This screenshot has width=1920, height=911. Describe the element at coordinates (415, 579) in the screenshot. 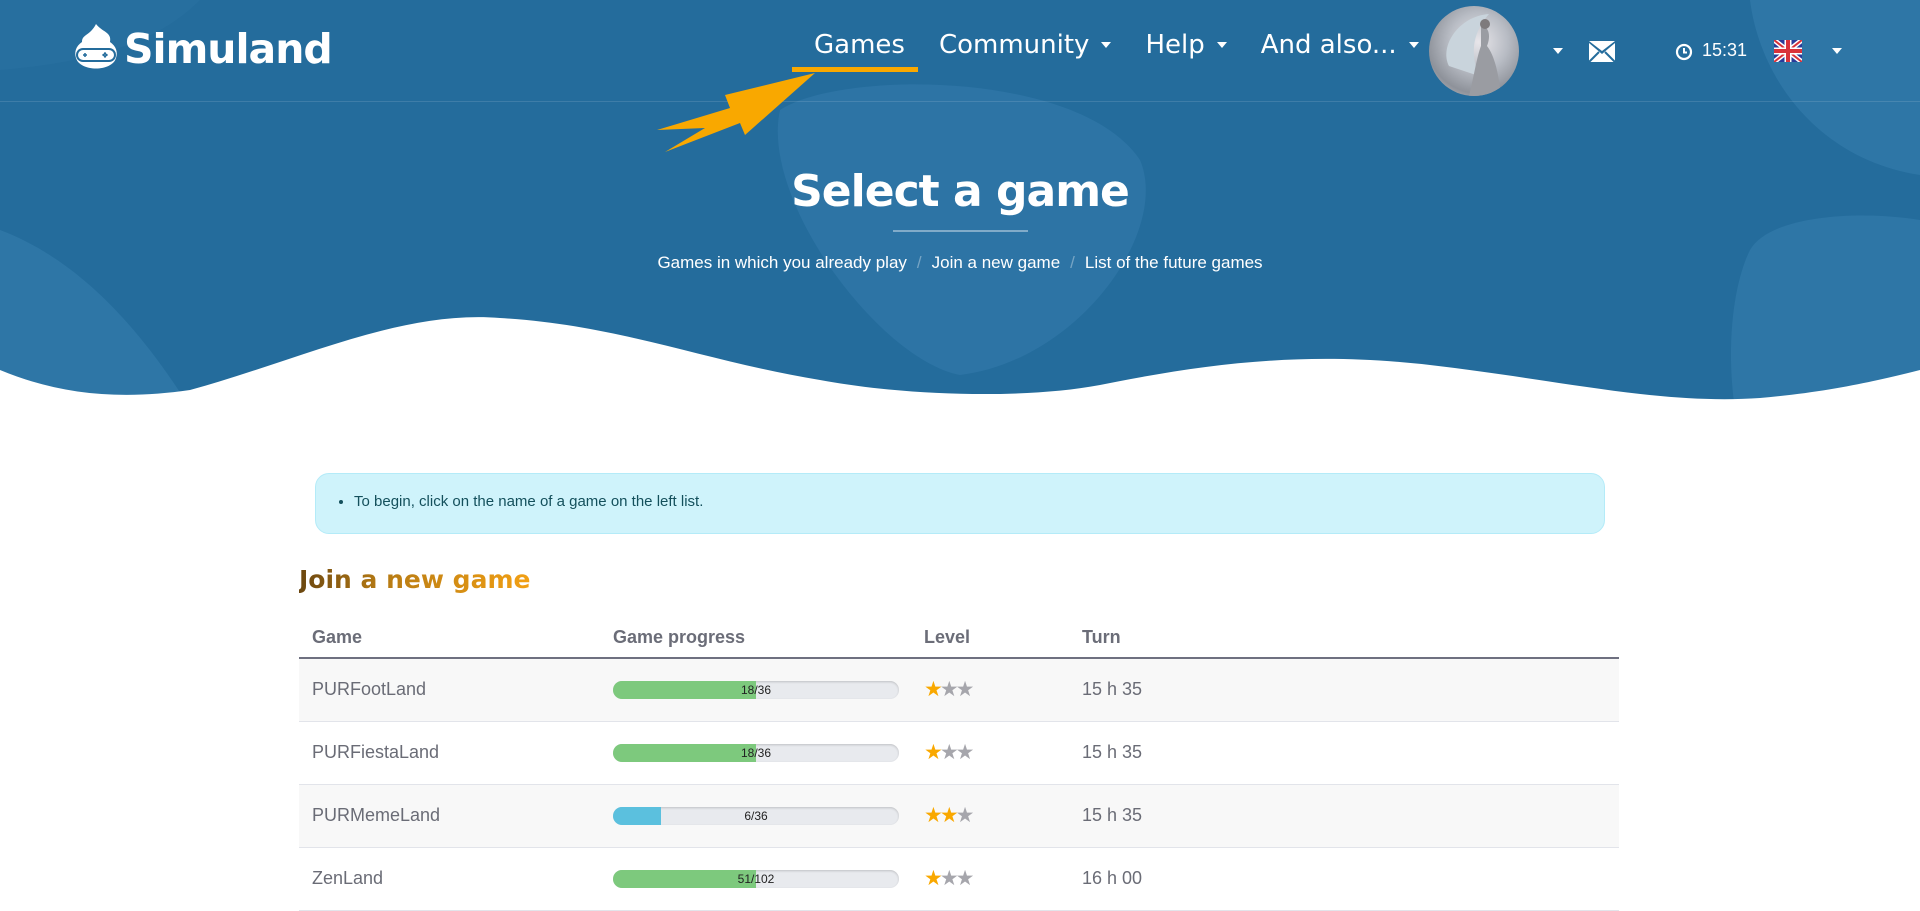

I see `section-title: Join a new game` at that location.